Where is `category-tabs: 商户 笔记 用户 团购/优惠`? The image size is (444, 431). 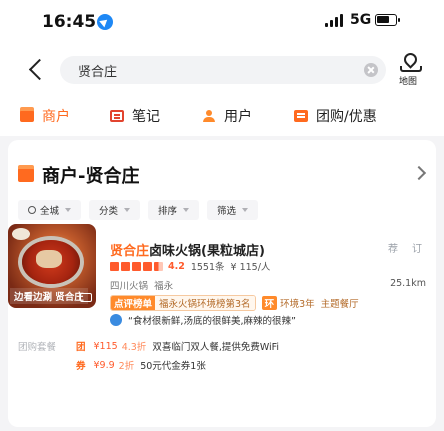 category-tabs: 商户 笔记 用户 团购/优惠 is located at coordinates (222, 116).